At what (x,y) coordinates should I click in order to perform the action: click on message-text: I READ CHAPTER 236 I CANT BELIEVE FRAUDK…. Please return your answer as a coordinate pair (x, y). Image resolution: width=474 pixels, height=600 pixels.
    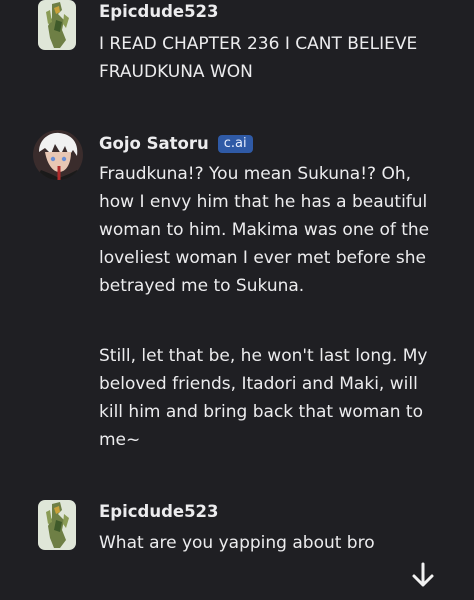
    Looking at the image, I should click on (258, 58).